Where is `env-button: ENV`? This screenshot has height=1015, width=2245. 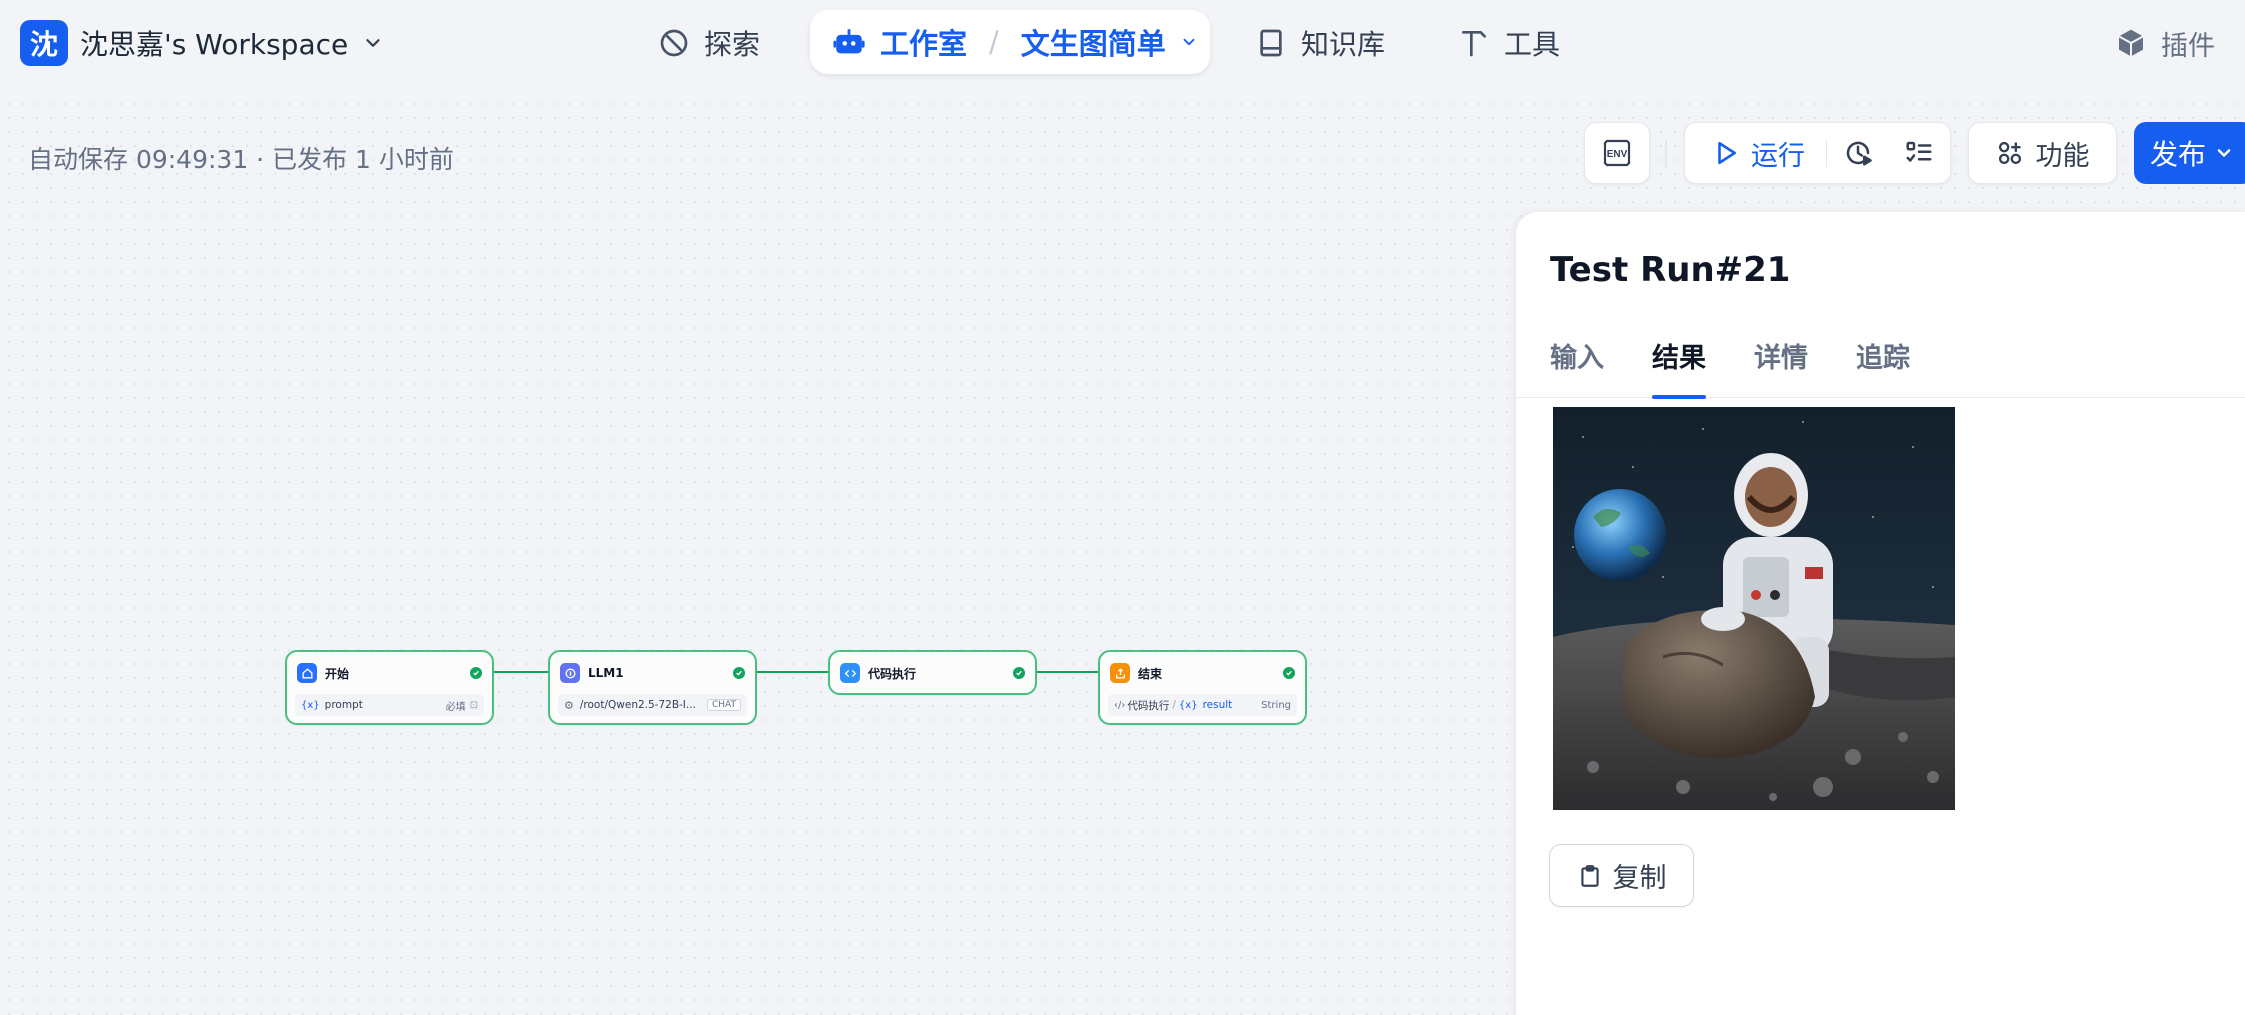 env-button: ENV is located at coordinates (1617, 153).